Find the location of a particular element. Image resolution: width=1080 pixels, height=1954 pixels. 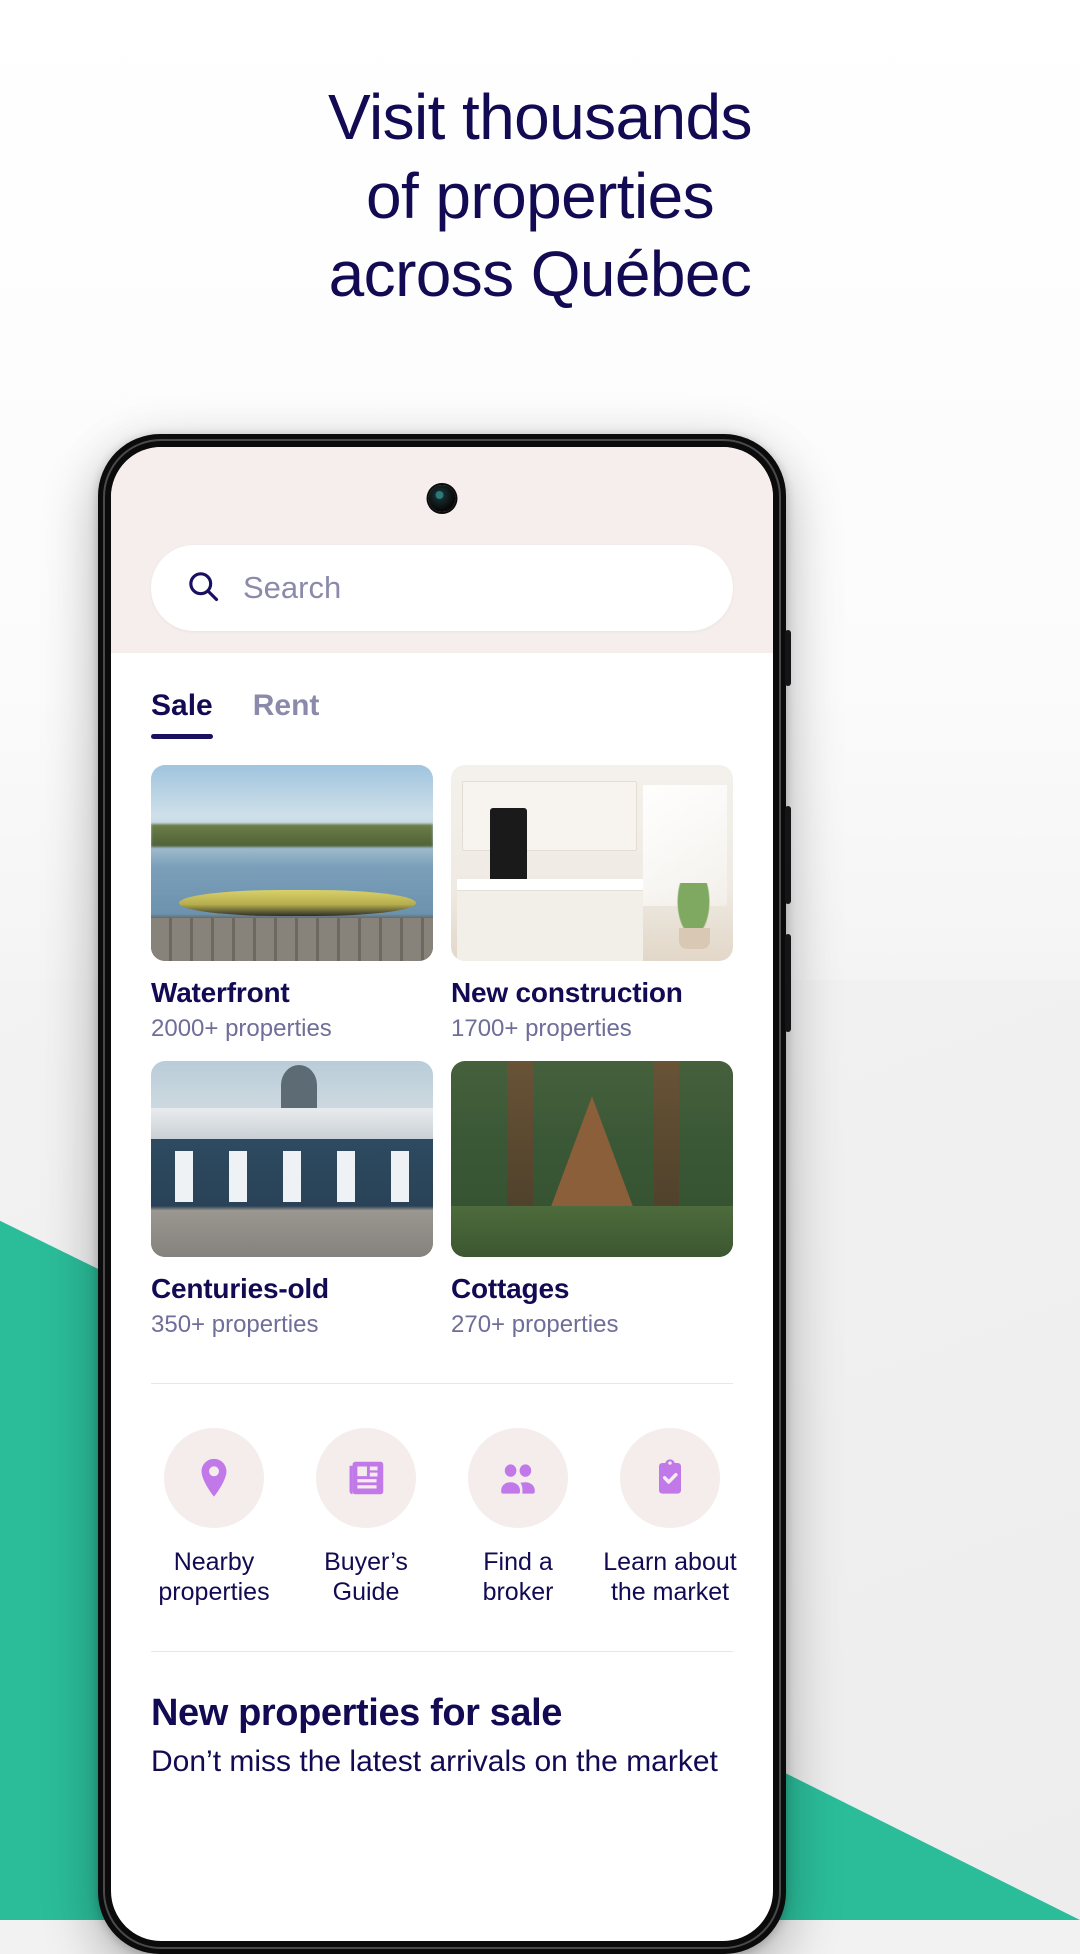

category-card-waterfront: Waterfront 2000+ properties is located at coordinates (292, 904).